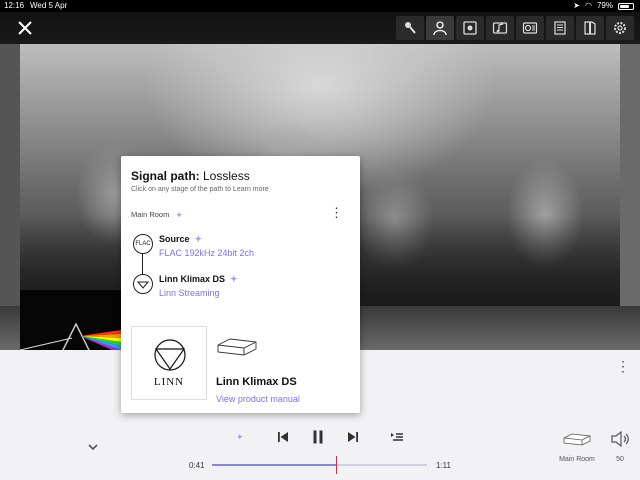 This screenshot has width=640, height=480. Describe the element at coordinates (10, 197) in the screenshot. I see `backdrop-left` at that location.